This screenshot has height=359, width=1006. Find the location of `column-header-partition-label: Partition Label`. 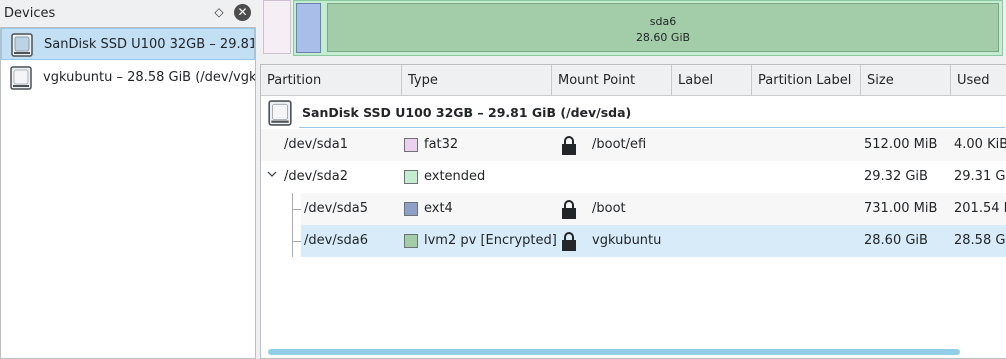

column-header-partition-label: Partition Label is located at coordinates (806, 80).